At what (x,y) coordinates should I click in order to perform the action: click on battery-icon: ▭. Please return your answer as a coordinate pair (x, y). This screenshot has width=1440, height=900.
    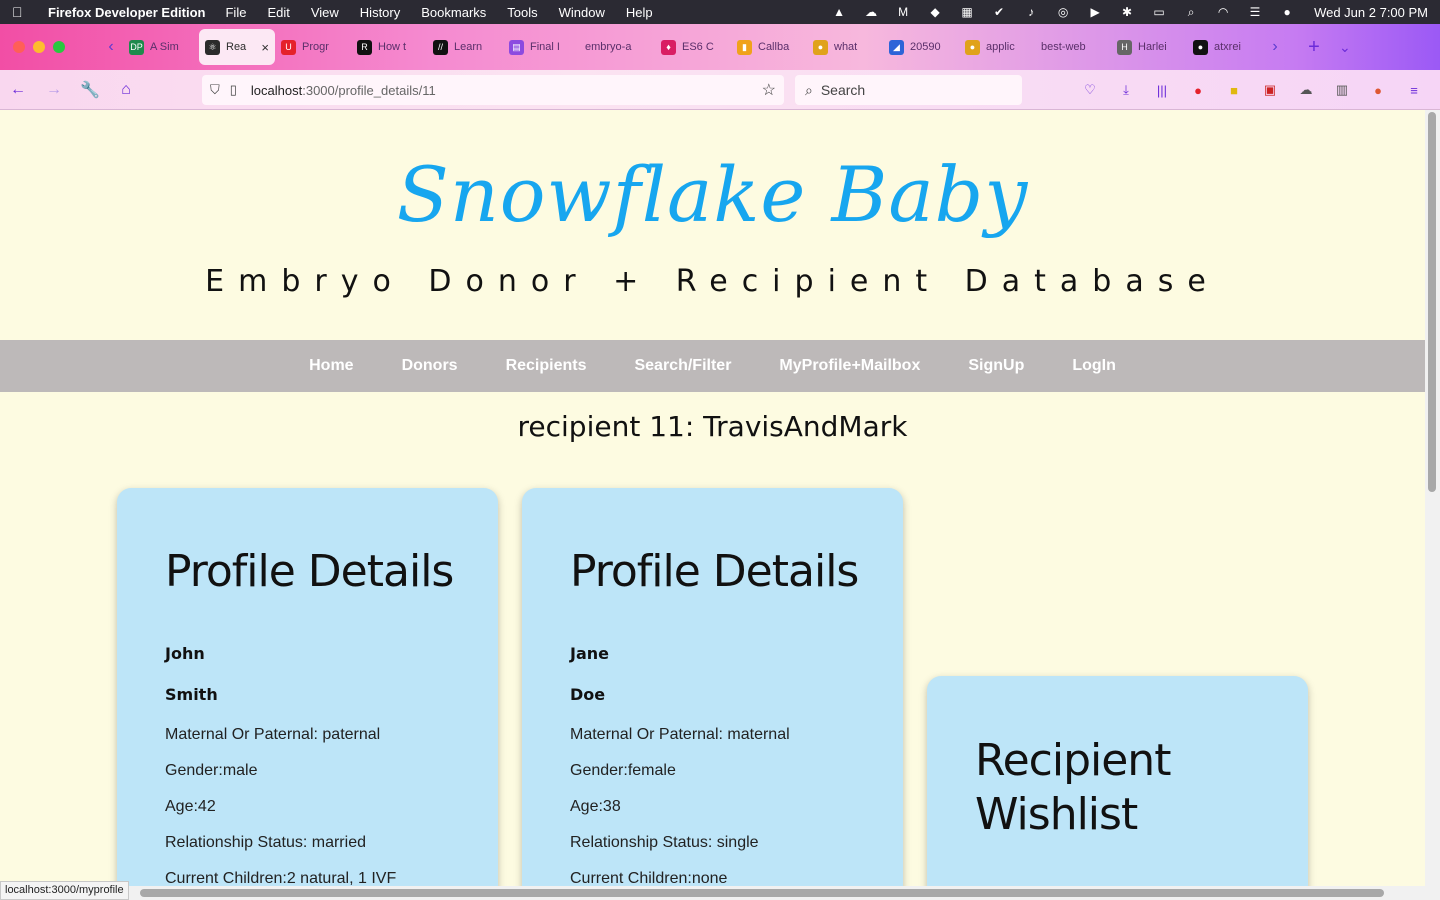
    Looking at the image, I should click on (1159, 12).